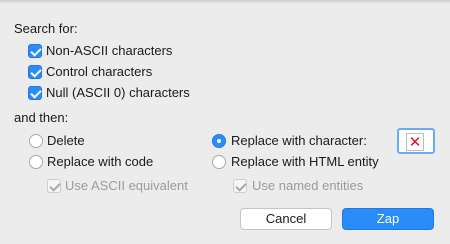  I want to click on non-ascii-checkbox, so click(35, 51).